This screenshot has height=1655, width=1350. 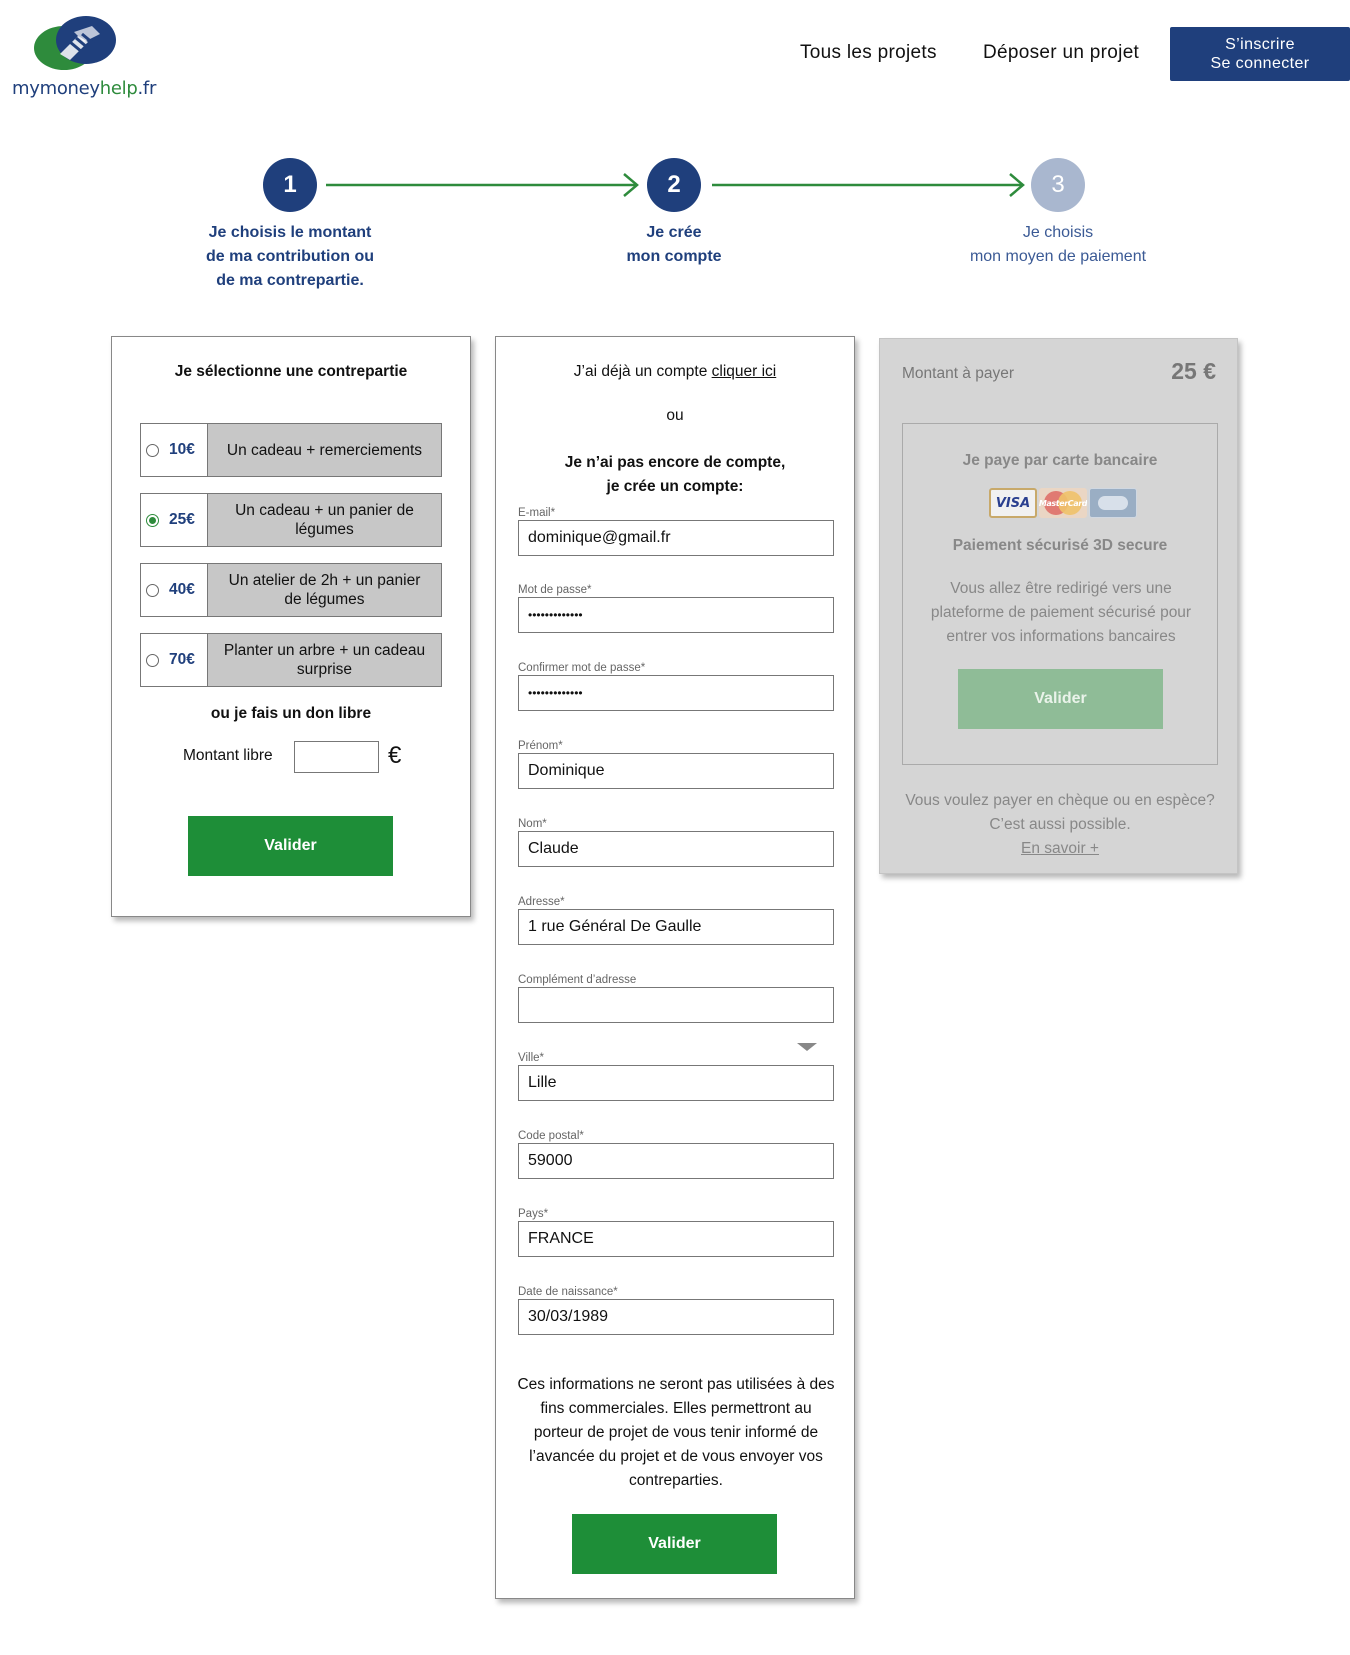 I want to click on step-1-circle: 1, so click(x=290, y=185).